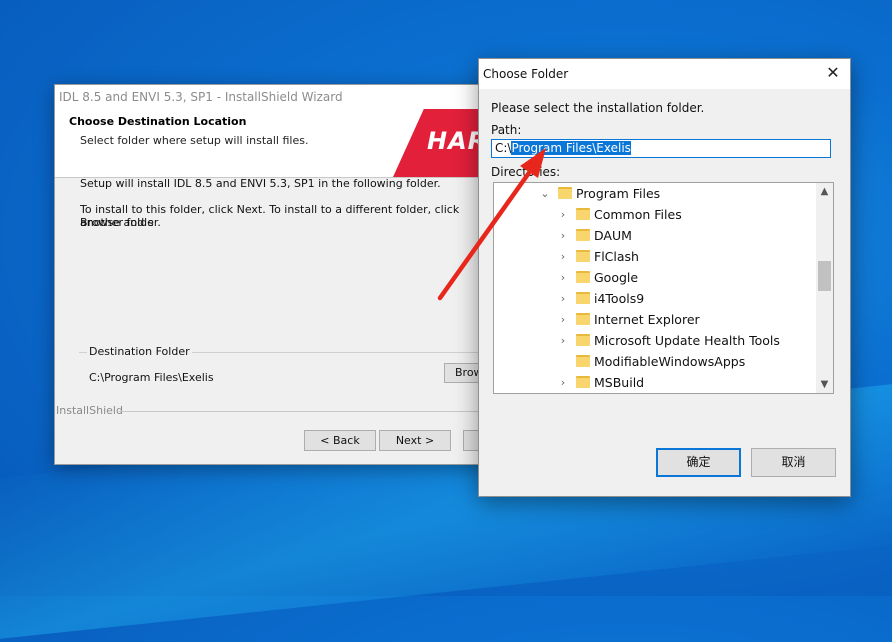  What do you see at coordinates (654, 382) in the screenshot?
I see `tree-item: › MSBuild` at bounding box center [654, 382].